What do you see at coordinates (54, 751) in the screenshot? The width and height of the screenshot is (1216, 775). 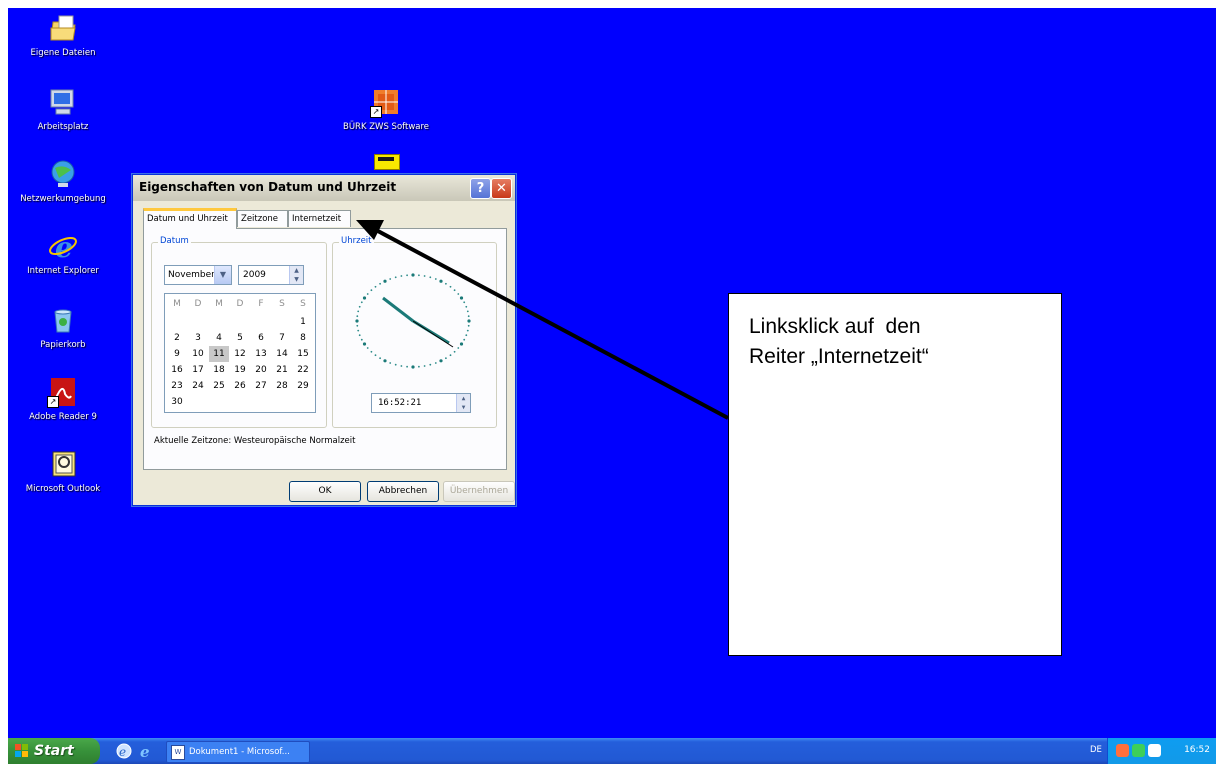 I see `start-button: Start` at bounding box center [54, 751].